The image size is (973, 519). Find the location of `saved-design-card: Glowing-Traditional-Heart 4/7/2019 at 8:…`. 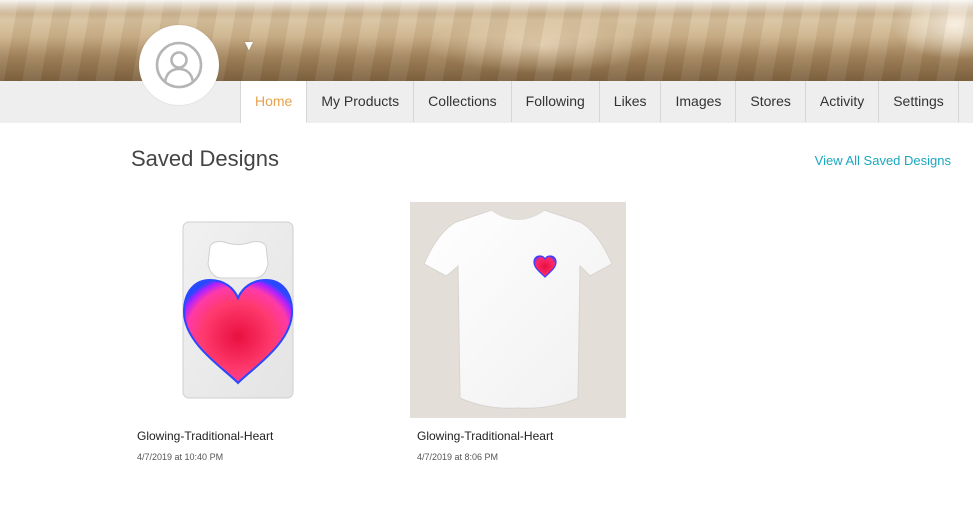

saved-design-card: Glowing-Traditional-Heart 4/7/2019 at 8:… is located at coordinates (518, 332).